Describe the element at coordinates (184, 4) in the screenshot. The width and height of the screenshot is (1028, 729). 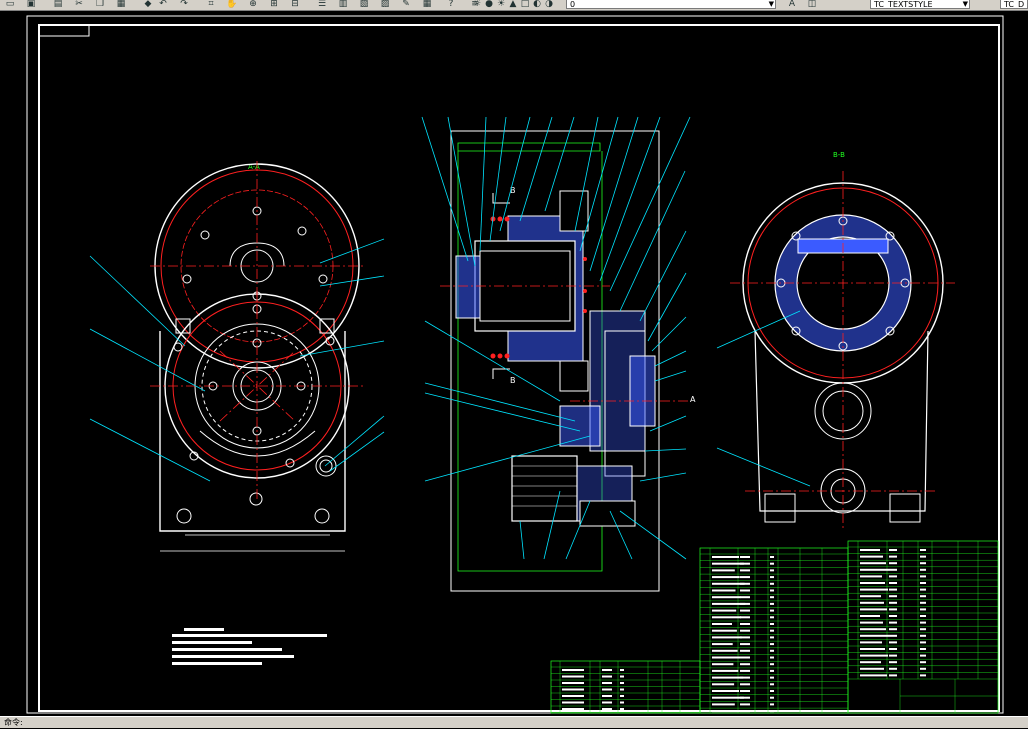
I see `redo-icon: ↷` at that location.